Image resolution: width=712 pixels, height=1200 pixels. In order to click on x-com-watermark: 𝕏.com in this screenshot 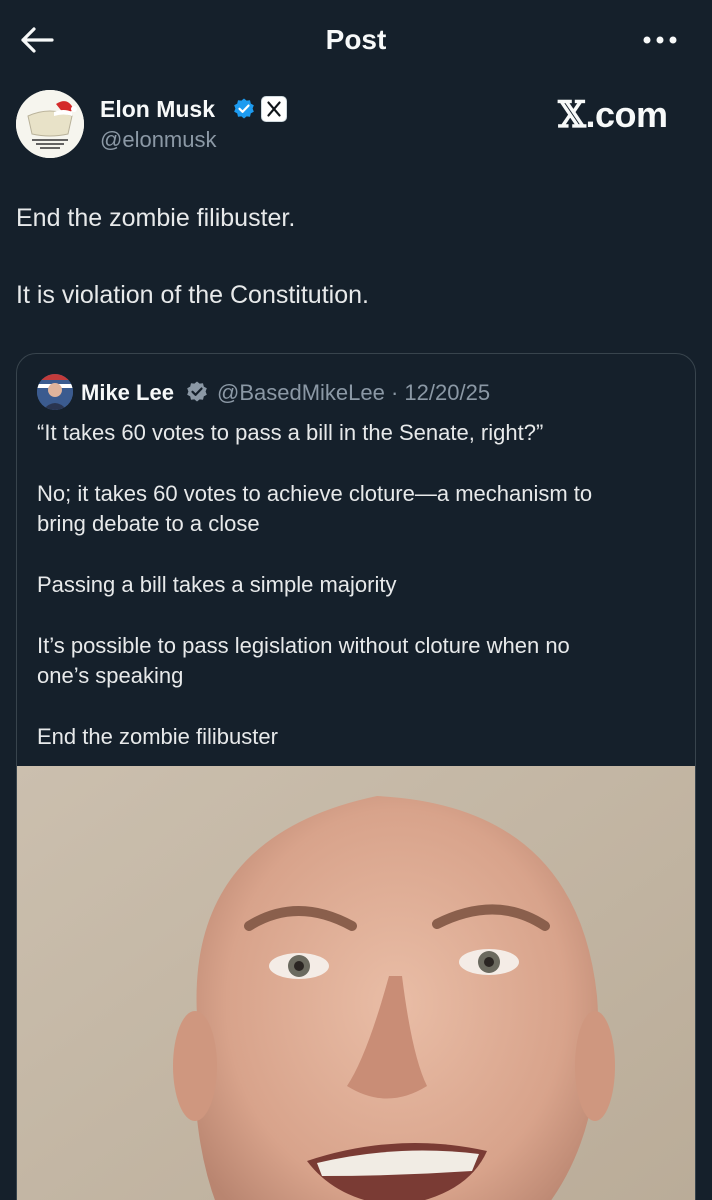, I will do `click(613, 115)`.